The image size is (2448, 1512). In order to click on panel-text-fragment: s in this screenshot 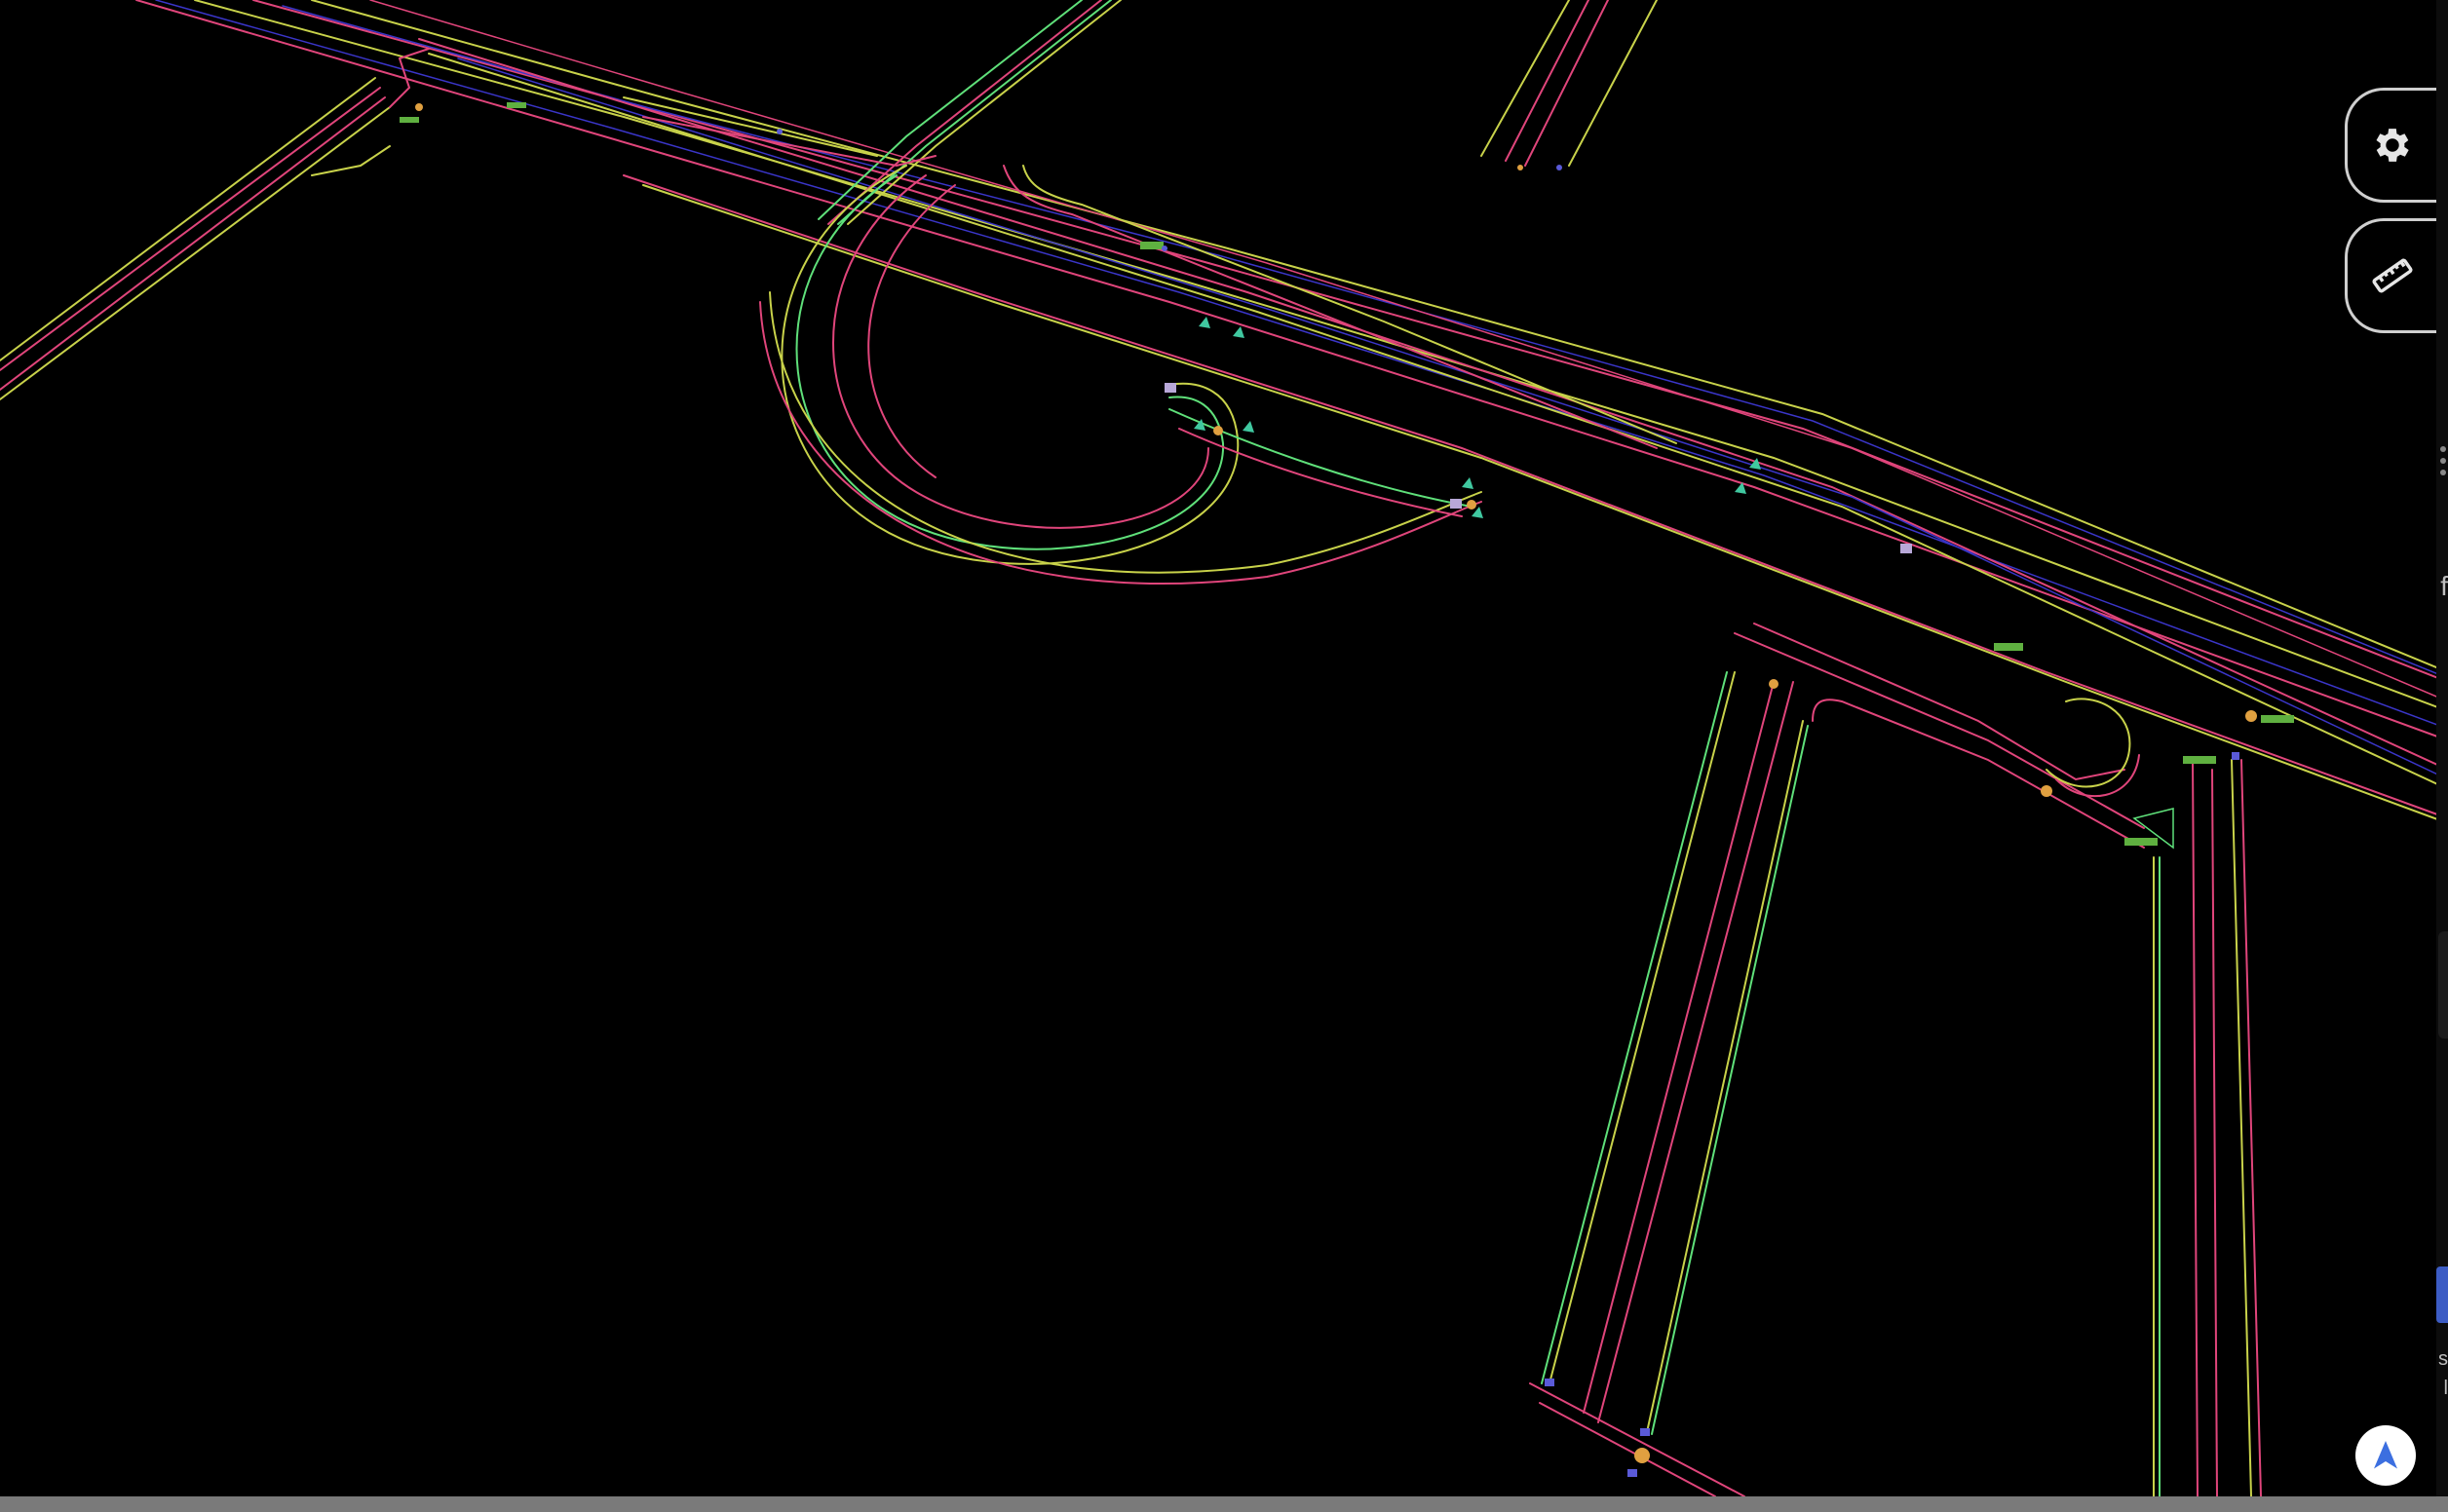, I will do `click(2443, 1359)`.